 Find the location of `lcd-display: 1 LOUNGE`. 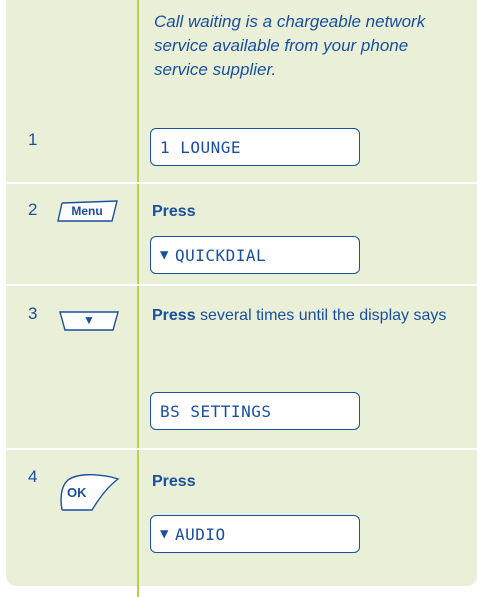

lcd-display: 1 LOUNGE is located at coordinates (255, 147).